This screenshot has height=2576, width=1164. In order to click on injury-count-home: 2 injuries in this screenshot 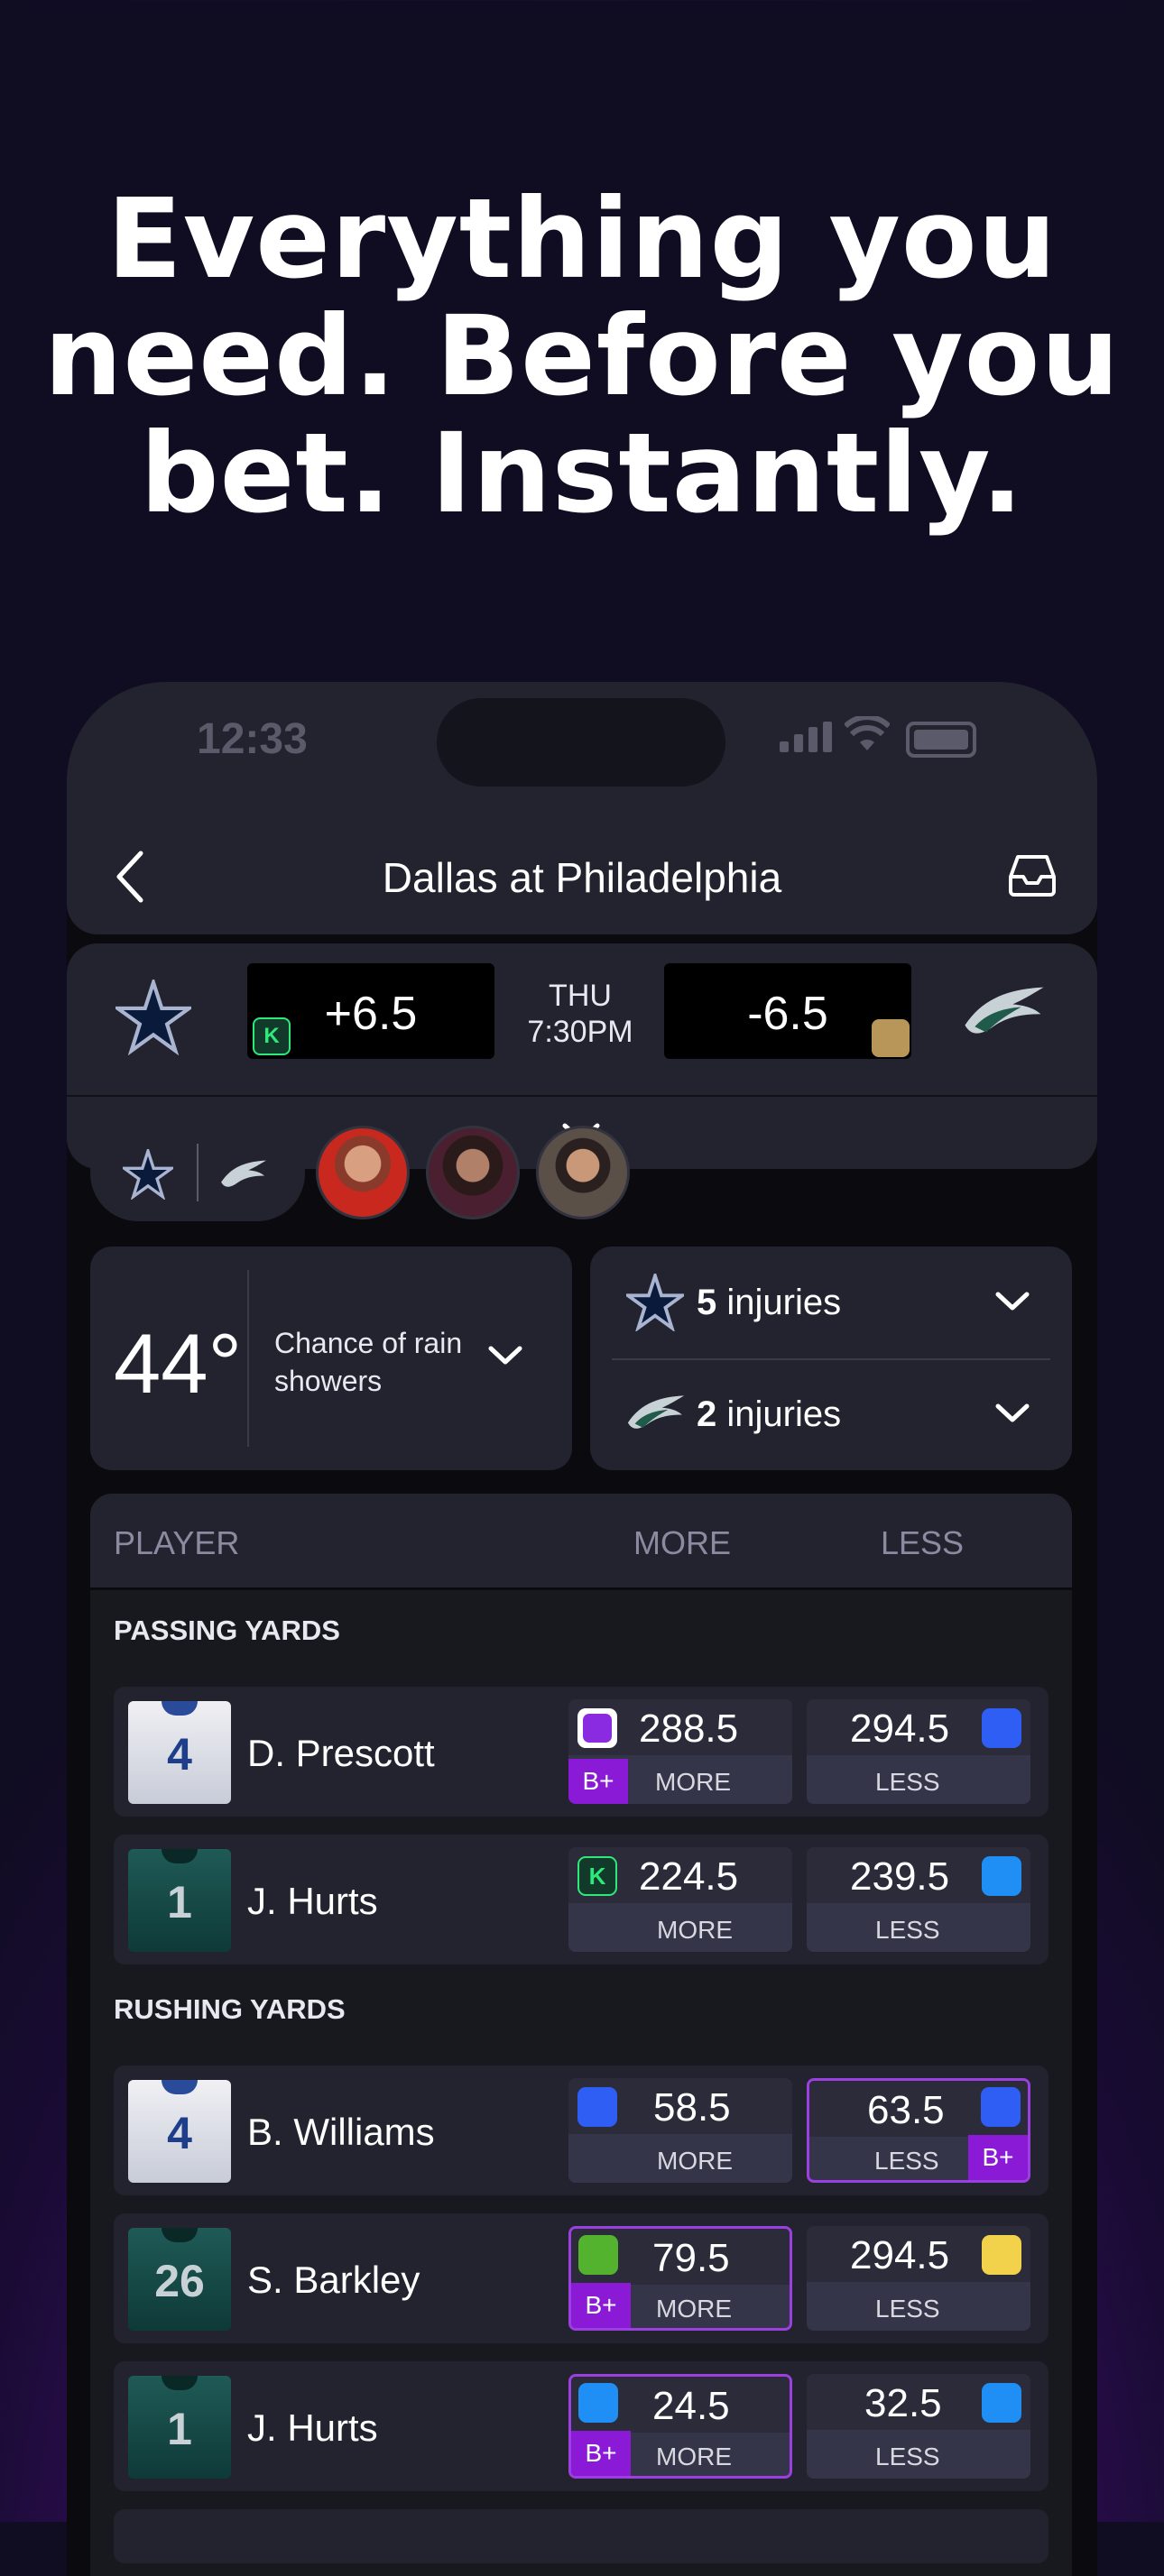, I will do `click(769, 1414)`.